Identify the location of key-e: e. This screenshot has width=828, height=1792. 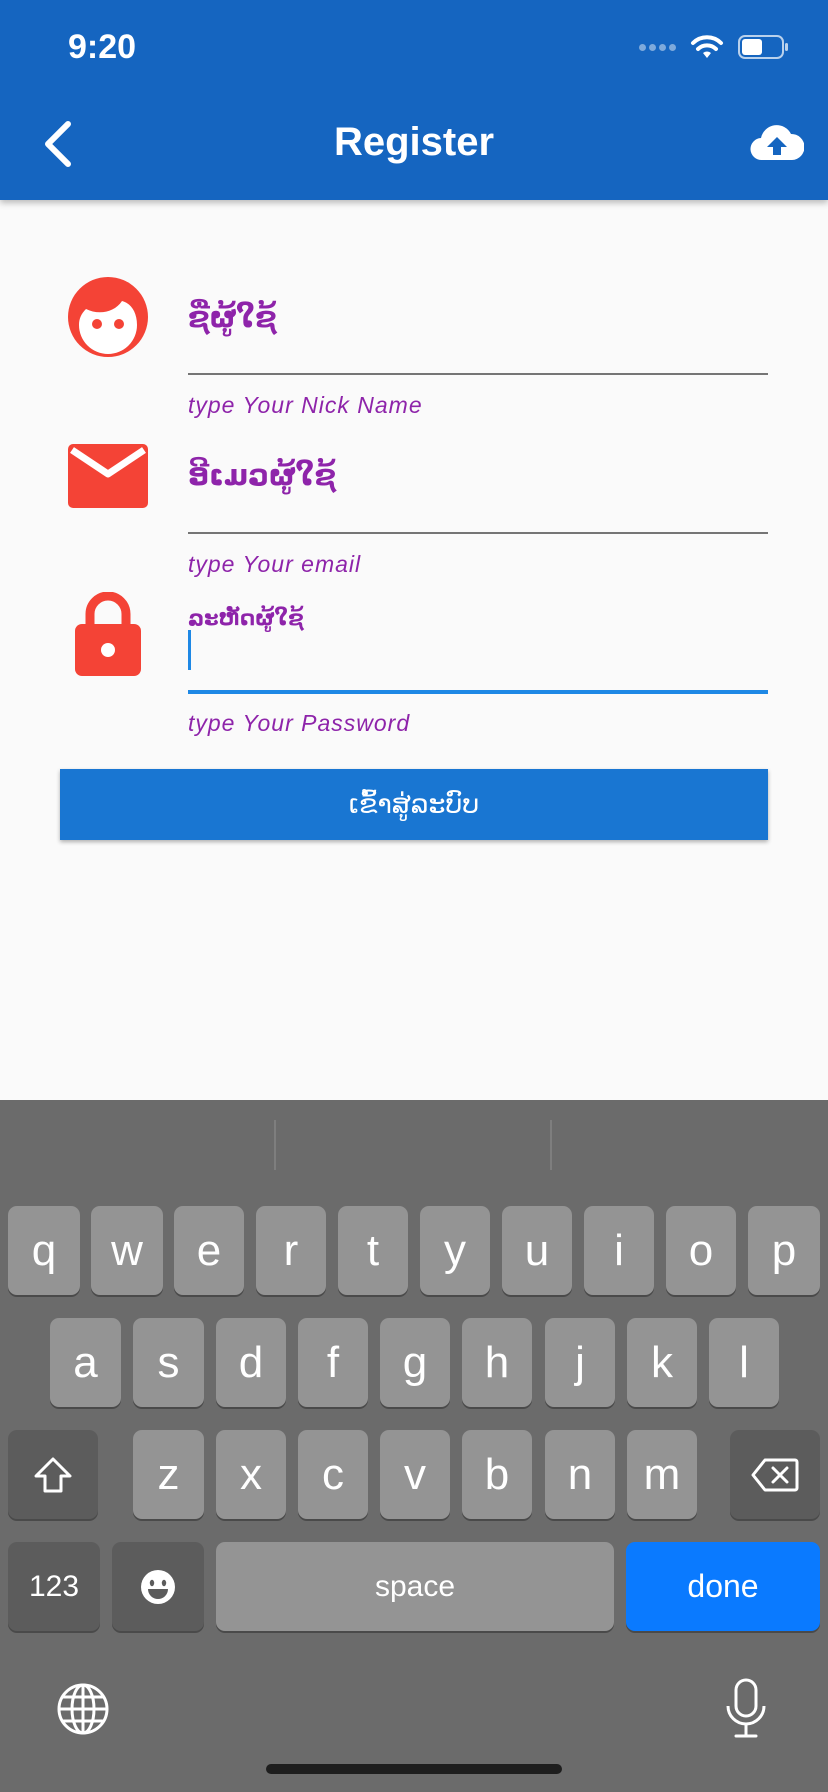
(209, 1250).